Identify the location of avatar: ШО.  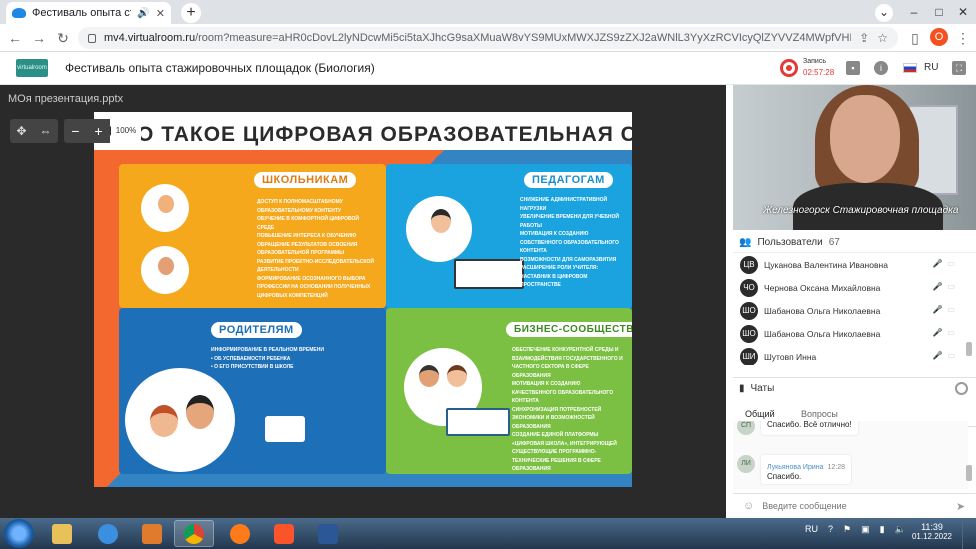
(749, 310).